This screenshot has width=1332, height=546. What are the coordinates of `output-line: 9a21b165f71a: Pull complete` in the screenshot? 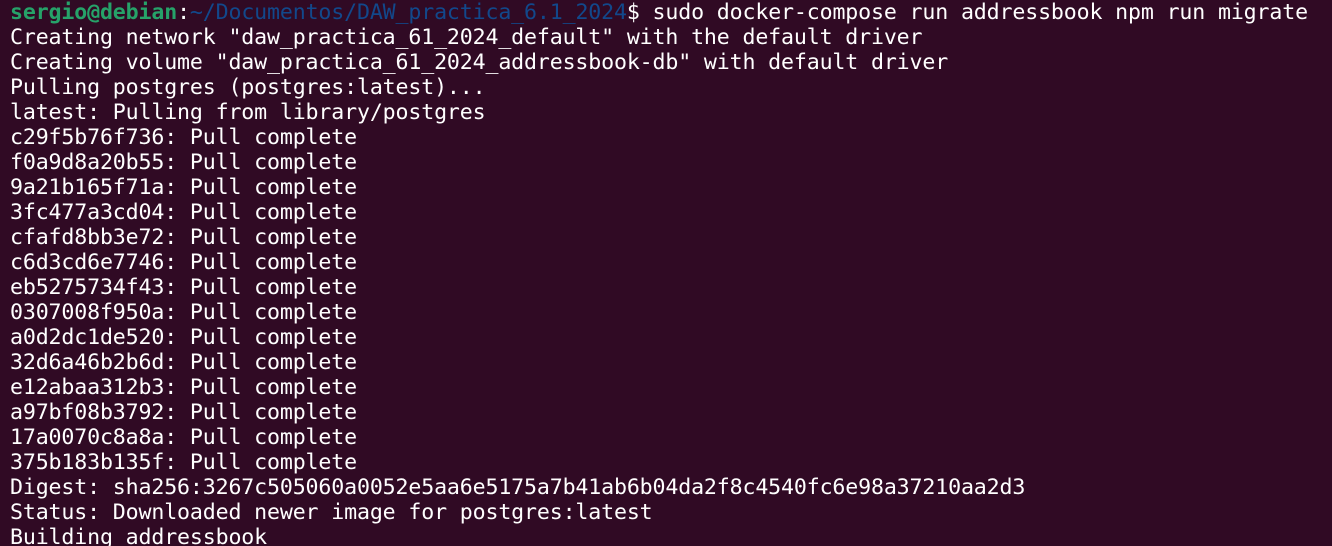 It's located at (183, 187).